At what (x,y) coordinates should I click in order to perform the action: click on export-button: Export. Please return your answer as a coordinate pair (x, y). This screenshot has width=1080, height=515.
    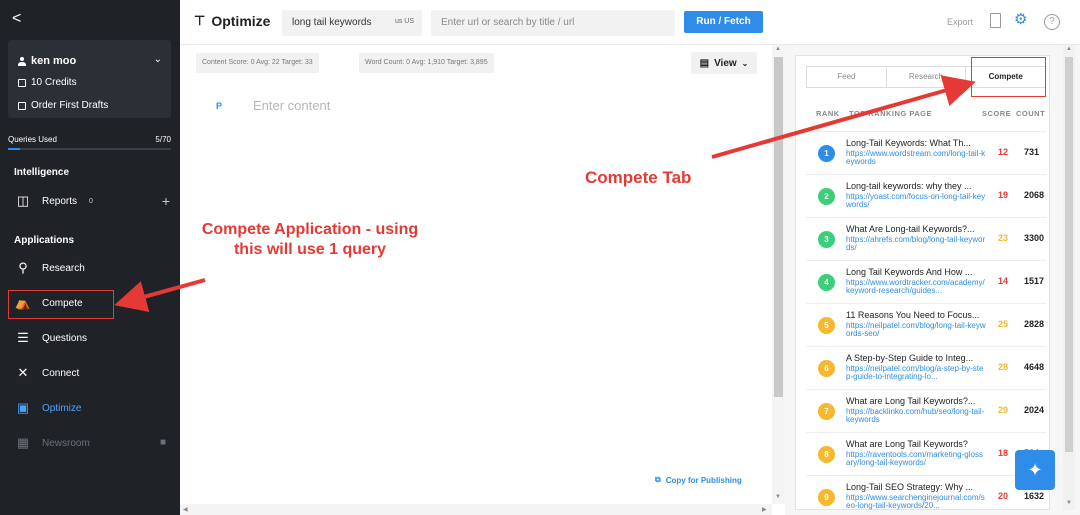
    Looking at the image, I should click on (960, 22).